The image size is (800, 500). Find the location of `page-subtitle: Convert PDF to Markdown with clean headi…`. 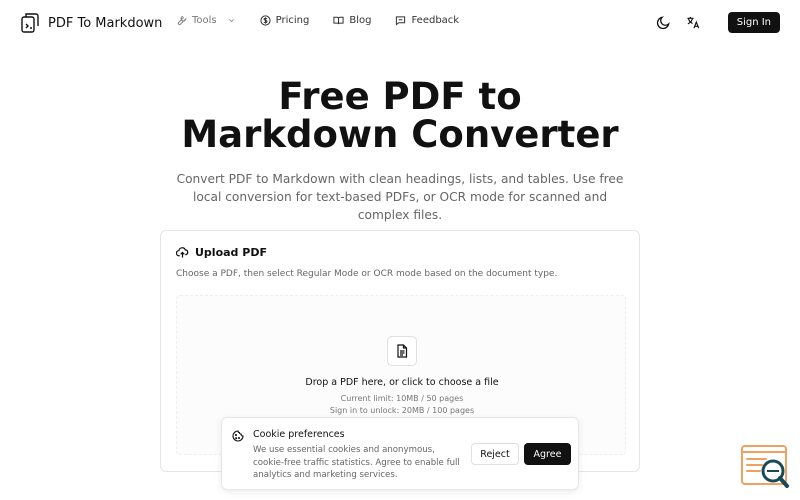

page-subtitle: Convert PDF to Markdown with clean headi… is located at coordinates (400, 197).